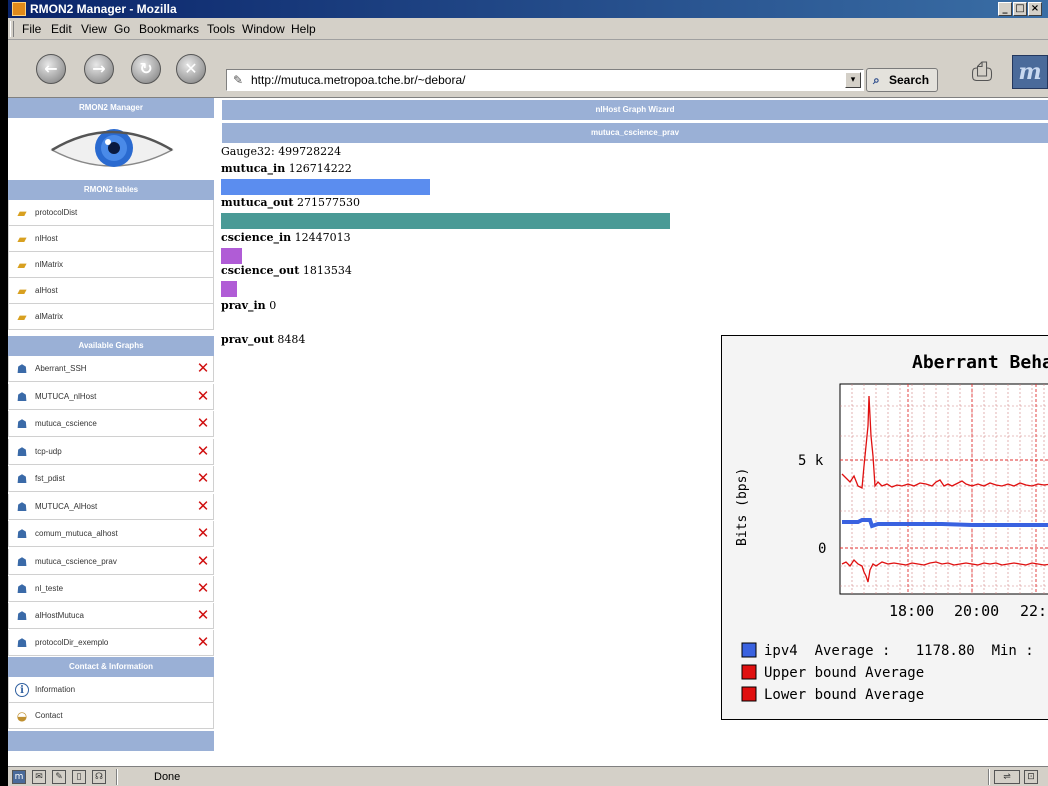 This screenshot has height=786, width=1048. I want to click on sidebar-item-label: MUTUCA_AlHost, so click(66, 506).